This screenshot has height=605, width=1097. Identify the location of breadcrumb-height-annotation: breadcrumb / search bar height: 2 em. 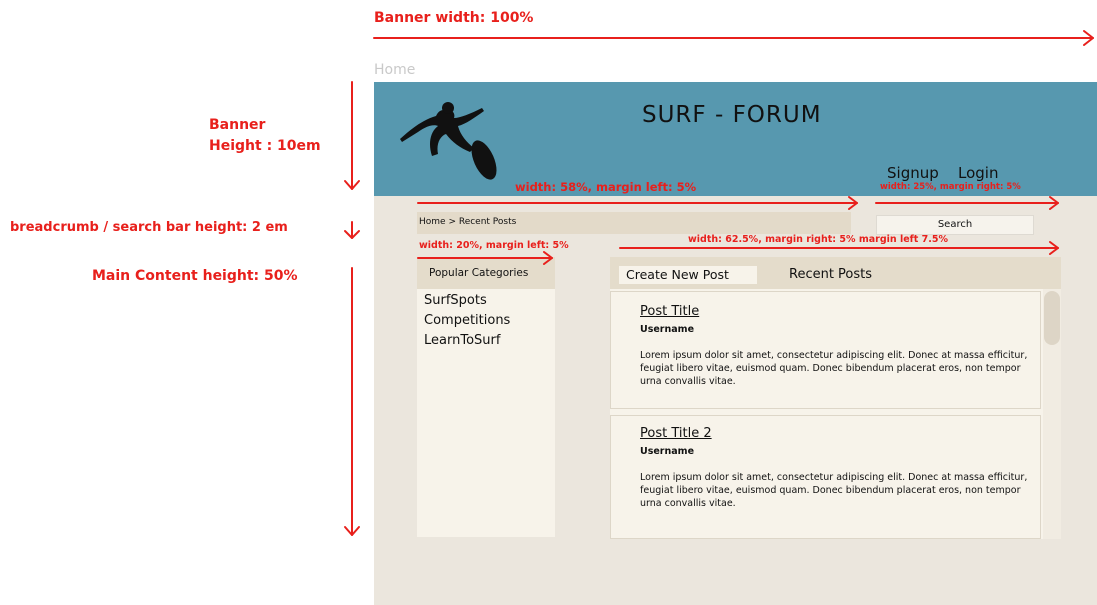
(149, 227).